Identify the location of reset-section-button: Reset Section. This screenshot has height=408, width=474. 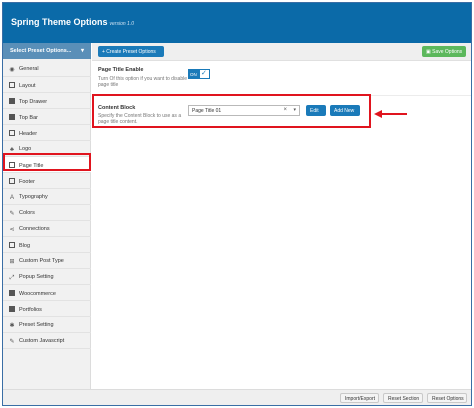
(403, 398).